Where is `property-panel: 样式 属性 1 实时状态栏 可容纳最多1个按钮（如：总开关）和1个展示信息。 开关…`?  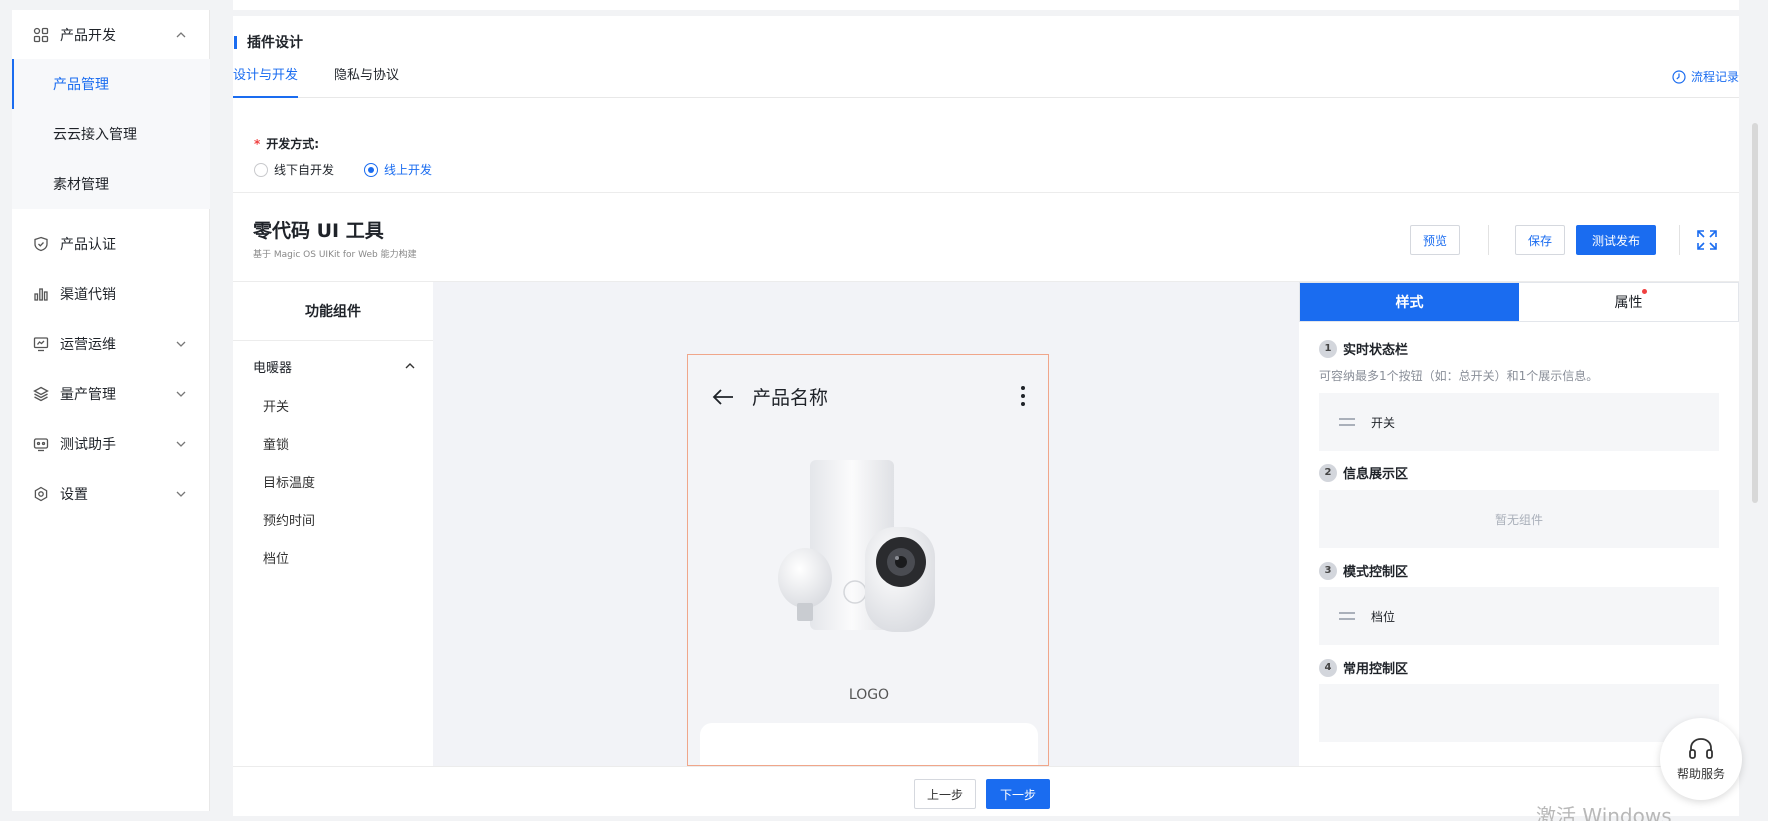 property-panel: 样式 属性 1 实时状态栏 可容纳最多1个按钮（如：总开关）和1个展示信息。 开关… is located at coordinates (1519, 524).